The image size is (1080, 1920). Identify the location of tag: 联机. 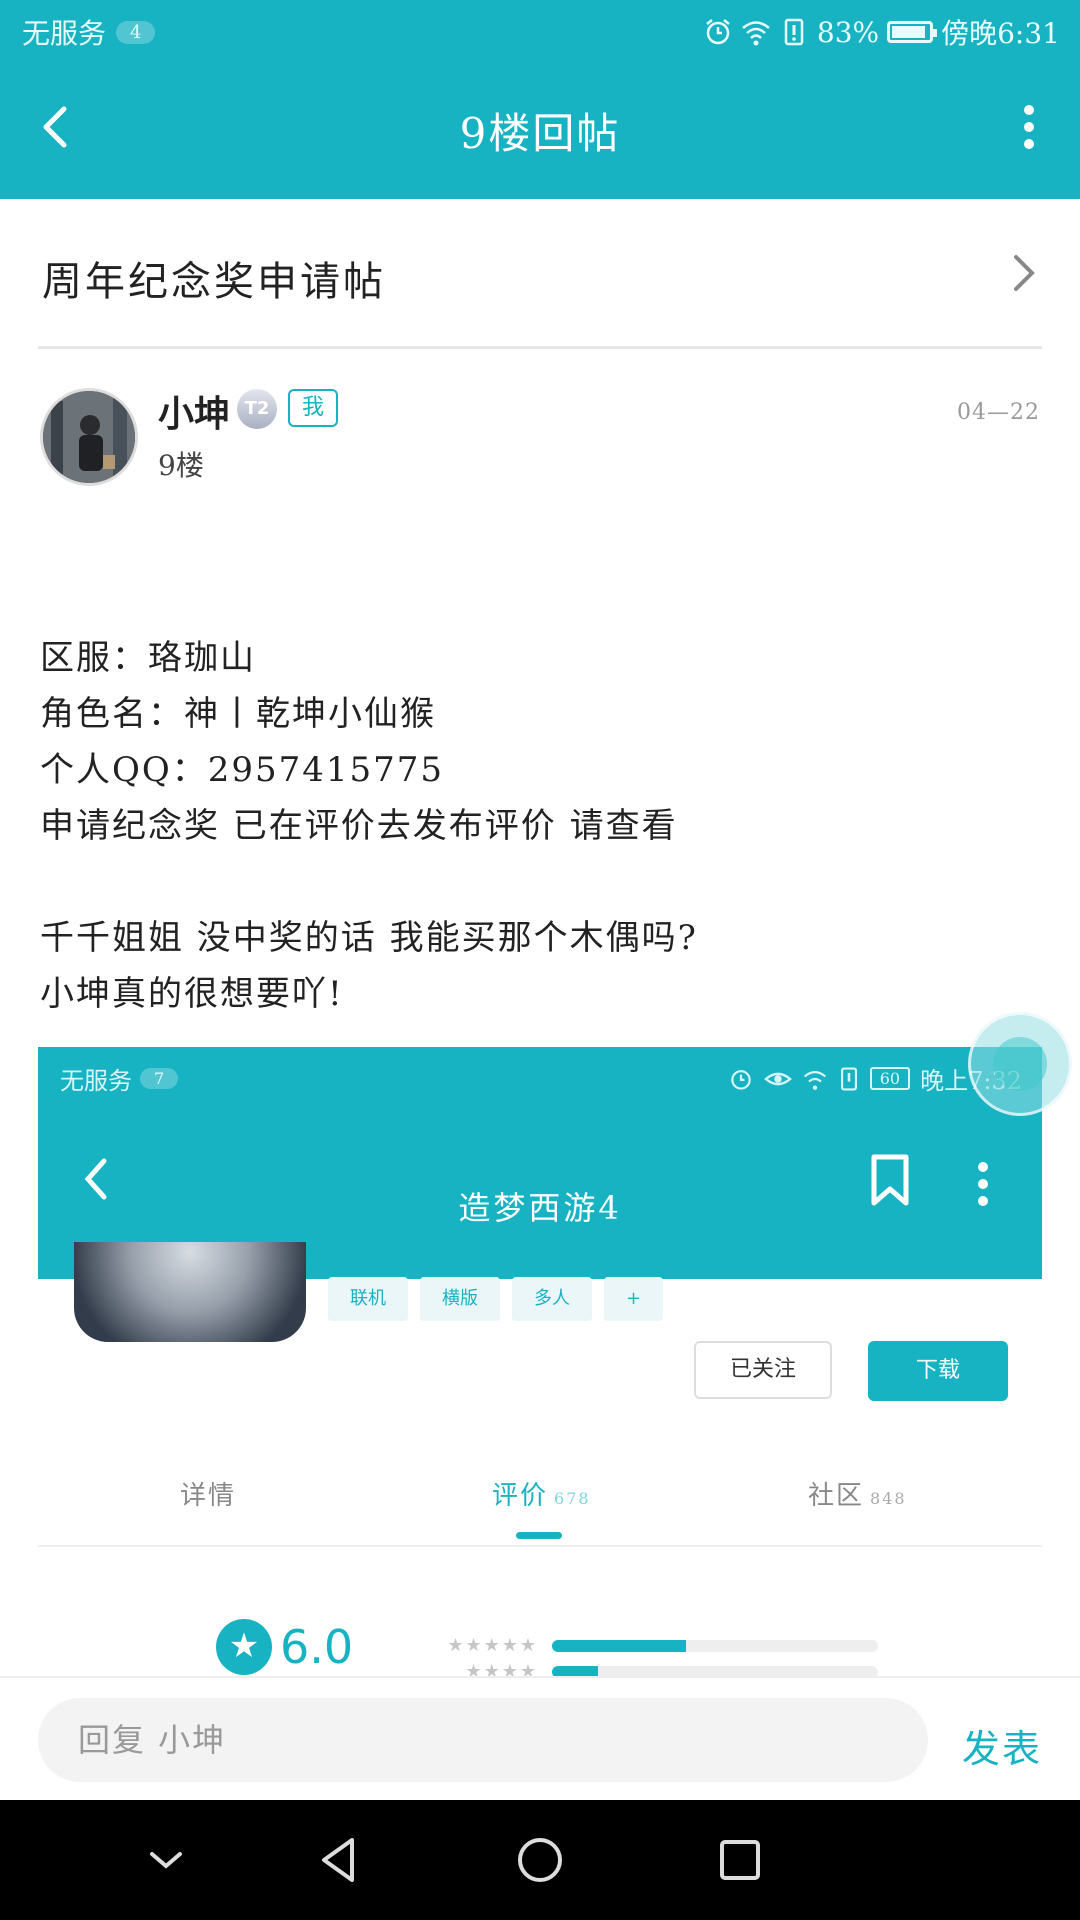
(368, 1299).